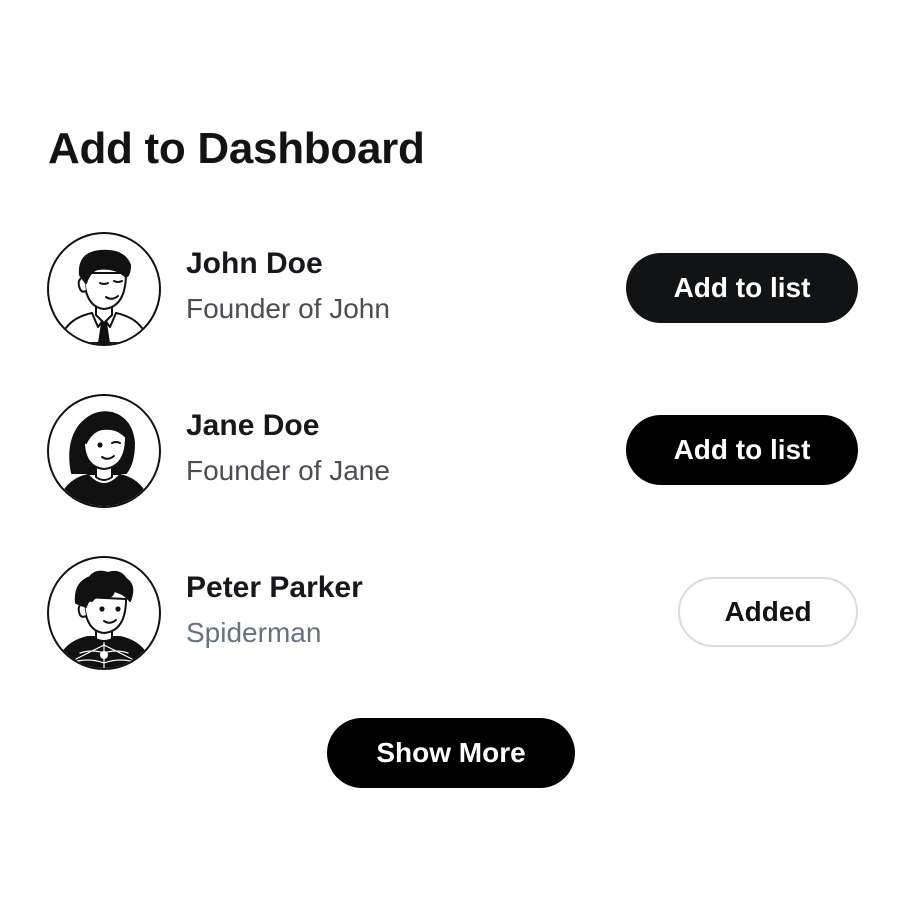 This screenshot has width=904, height=904. What do you see at coordinates (451, 753) in the screenshot?
I see `show-more-button: Show More` at bounding box center [451, 753].